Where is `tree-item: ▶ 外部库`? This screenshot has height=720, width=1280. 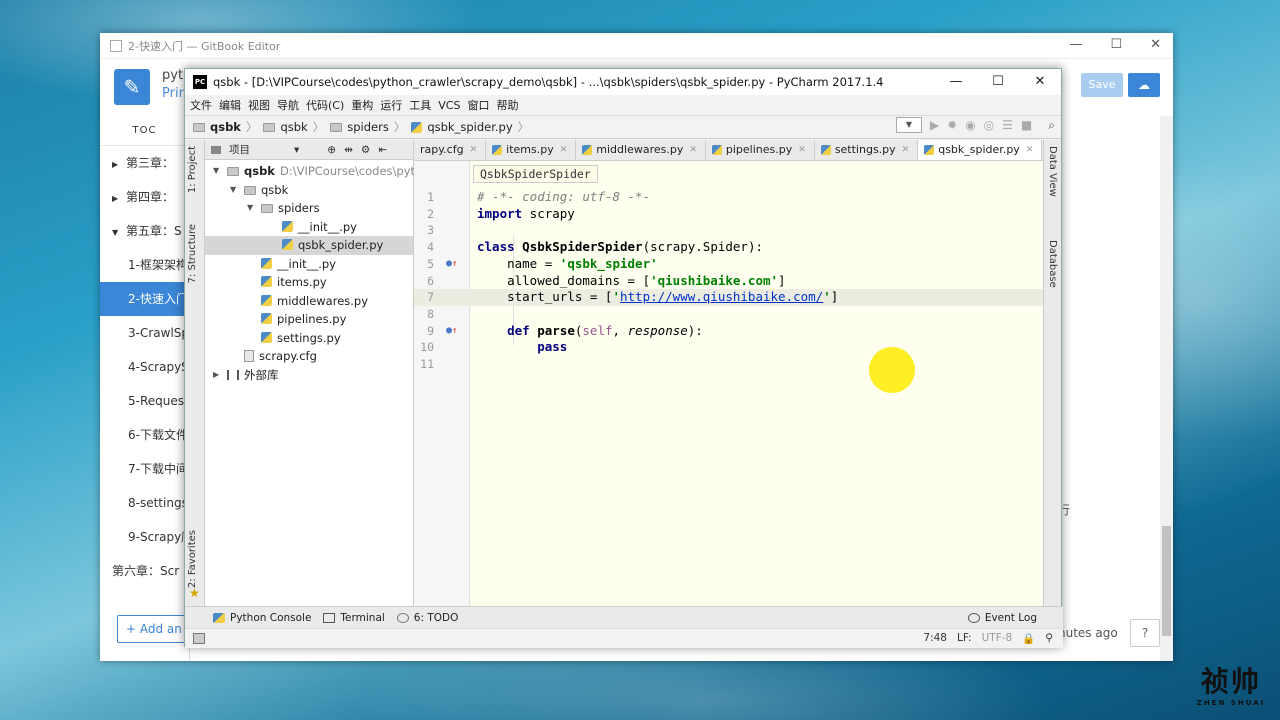
tree-item: ▶ 外部库 is located at coordinates (309, 375).